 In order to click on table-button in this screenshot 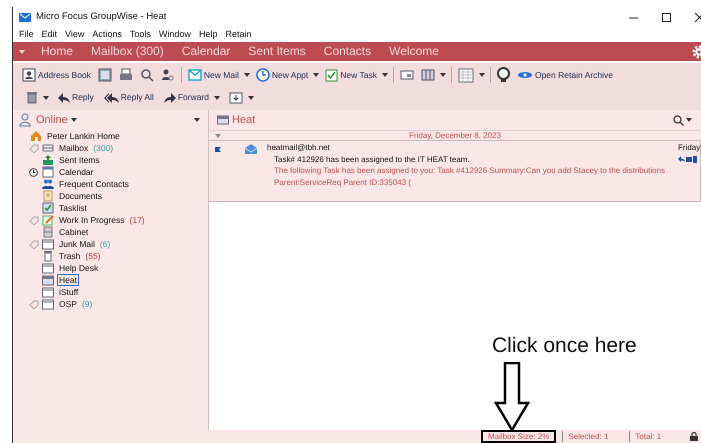, I will do `click(465, 75)`.